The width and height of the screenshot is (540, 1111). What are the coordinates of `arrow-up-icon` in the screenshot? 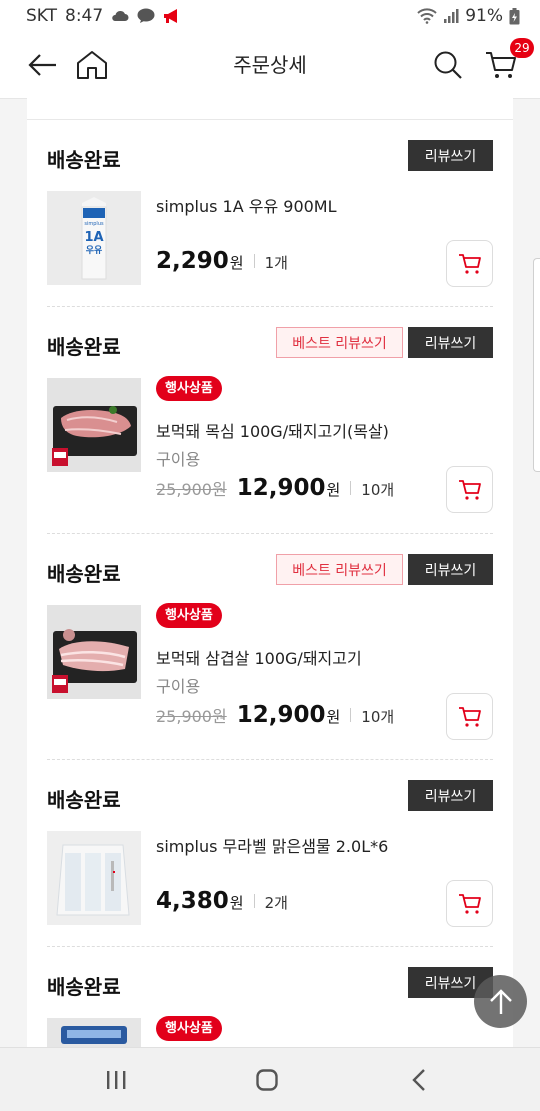 It's located at (500, 1001).